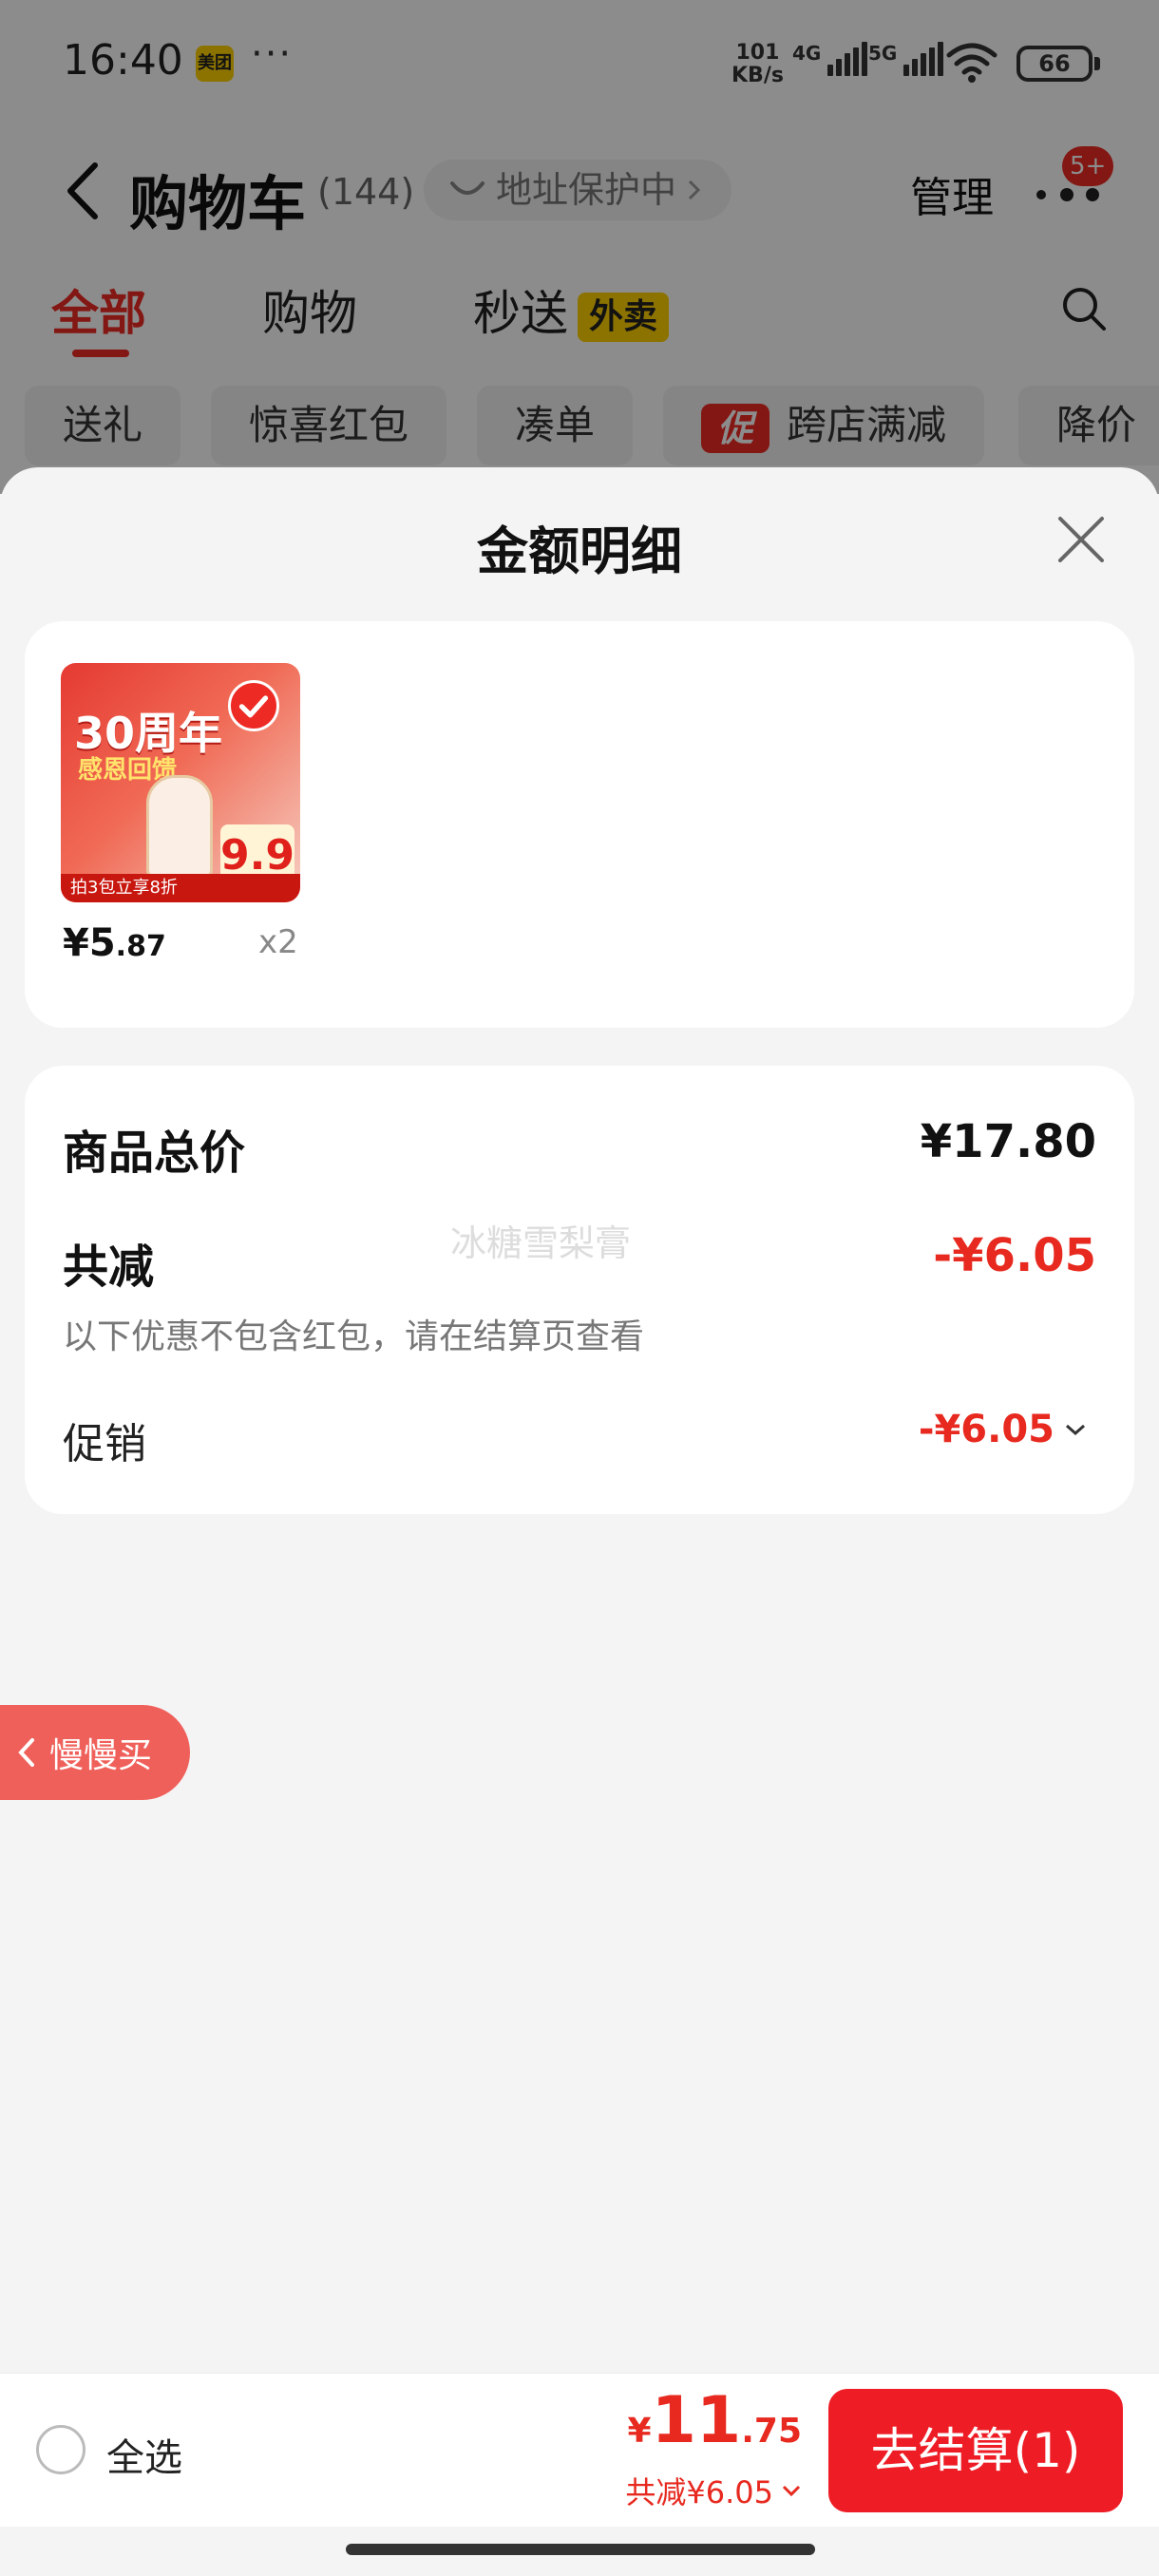 This screenshot has height=2576, width=1159. What do you see at coordinates (771, 2431) in the screenshot?
I see `total-dec: .75` at bounding box center [771, 2431].